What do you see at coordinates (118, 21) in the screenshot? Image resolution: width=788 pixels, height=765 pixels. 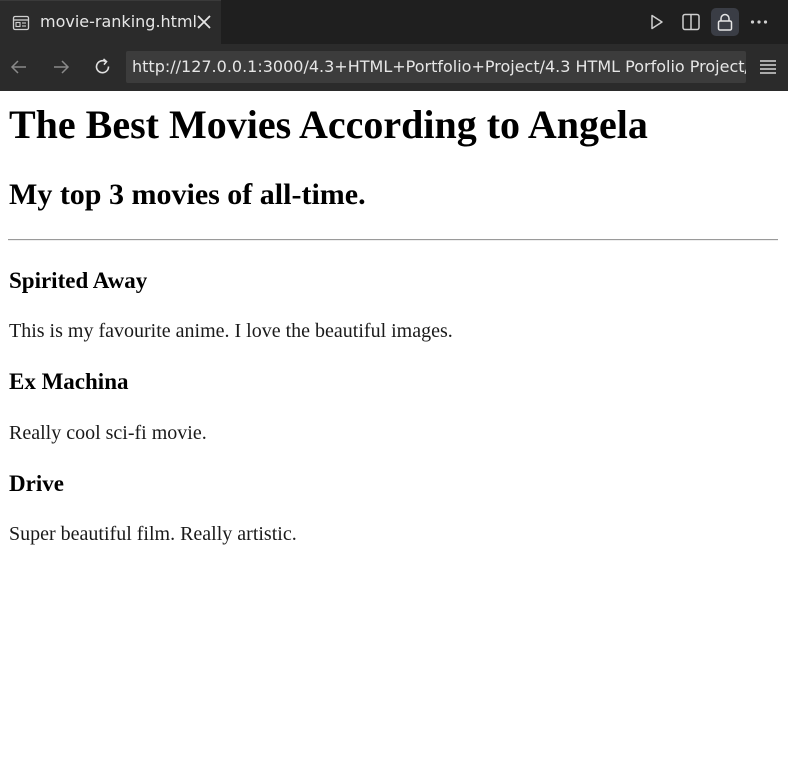 I see `tab-title: movie-ranking.html` at bounding box center [118, 21].